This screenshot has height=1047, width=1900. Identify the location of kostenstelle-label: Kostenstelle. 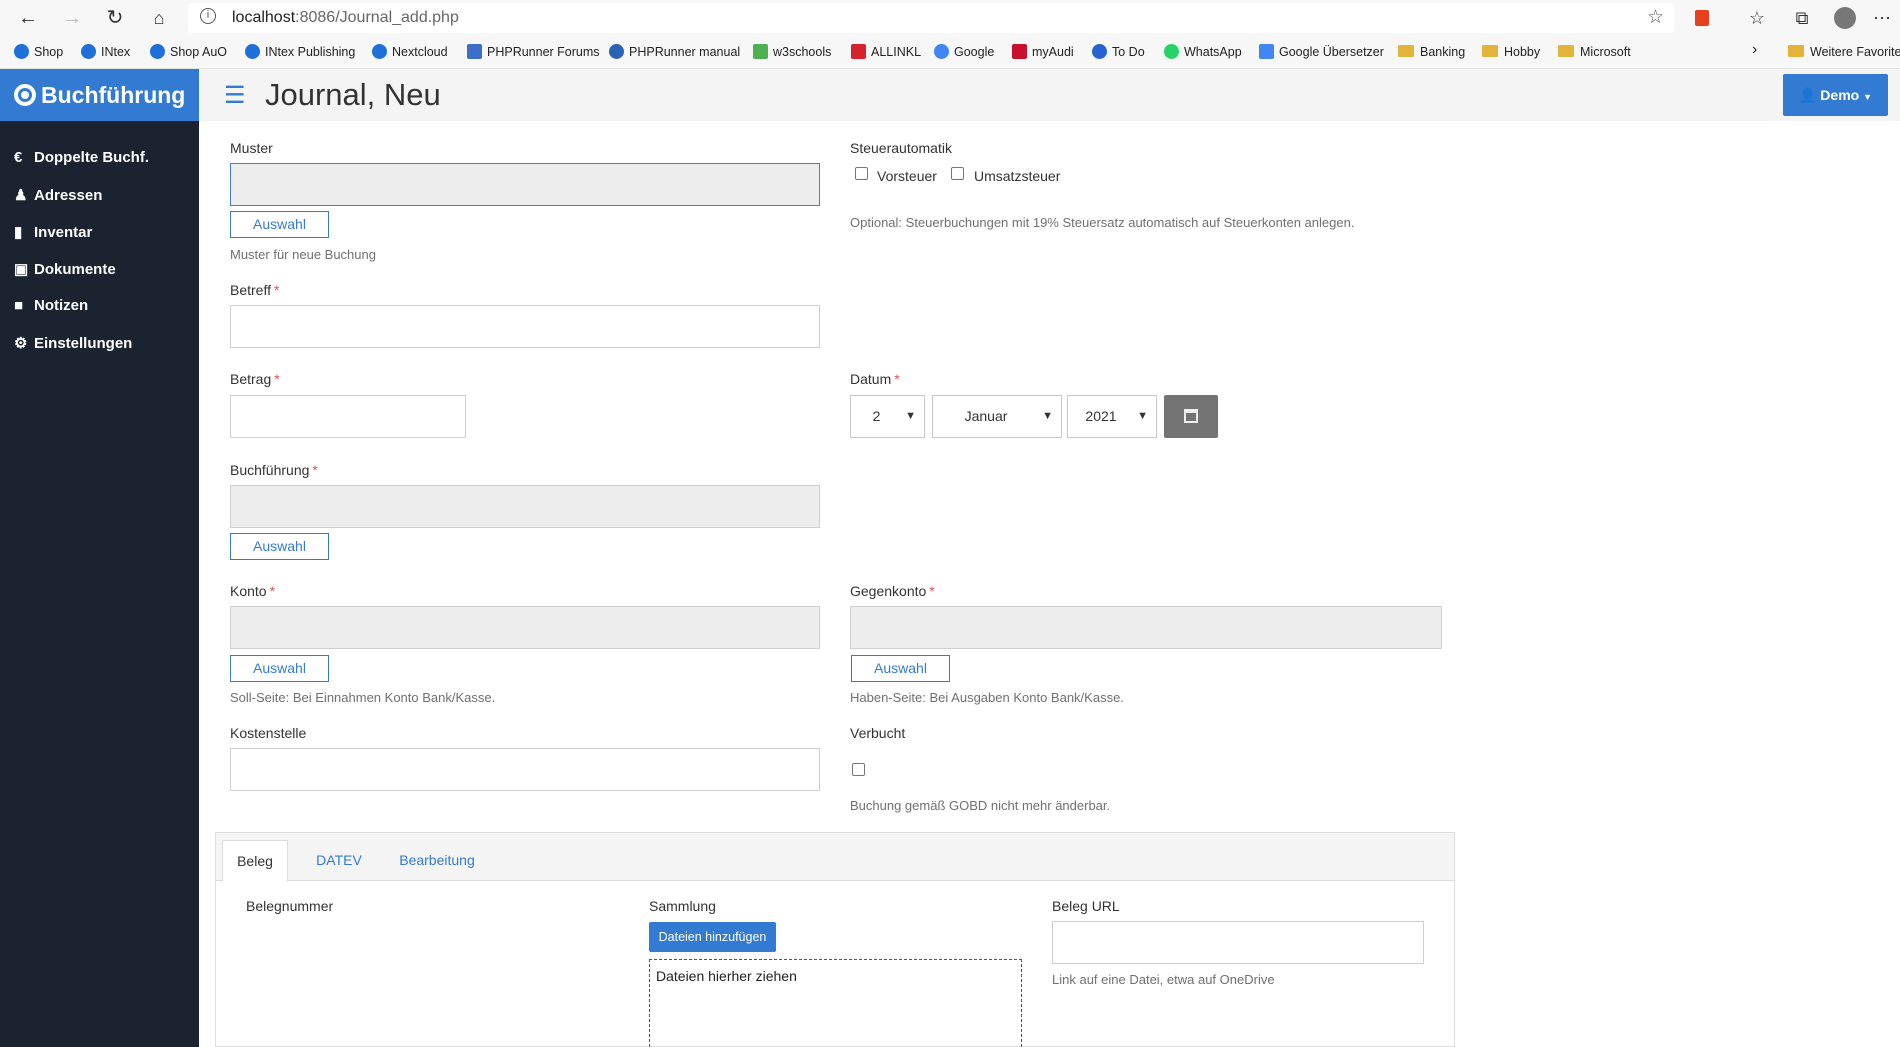
(268, 733).